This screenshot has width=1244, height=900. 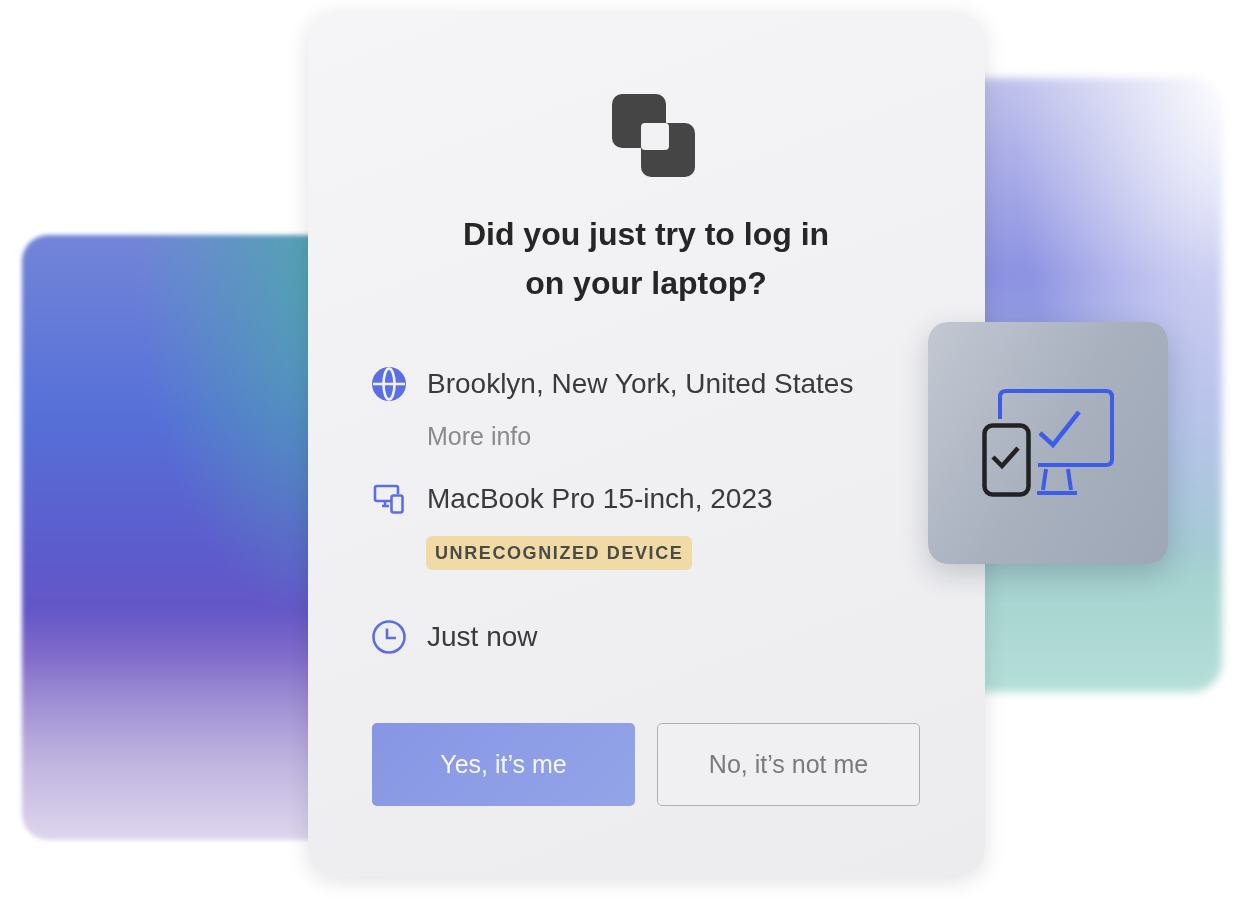 I want to click on globe-icon, so click(x=389, y=384).